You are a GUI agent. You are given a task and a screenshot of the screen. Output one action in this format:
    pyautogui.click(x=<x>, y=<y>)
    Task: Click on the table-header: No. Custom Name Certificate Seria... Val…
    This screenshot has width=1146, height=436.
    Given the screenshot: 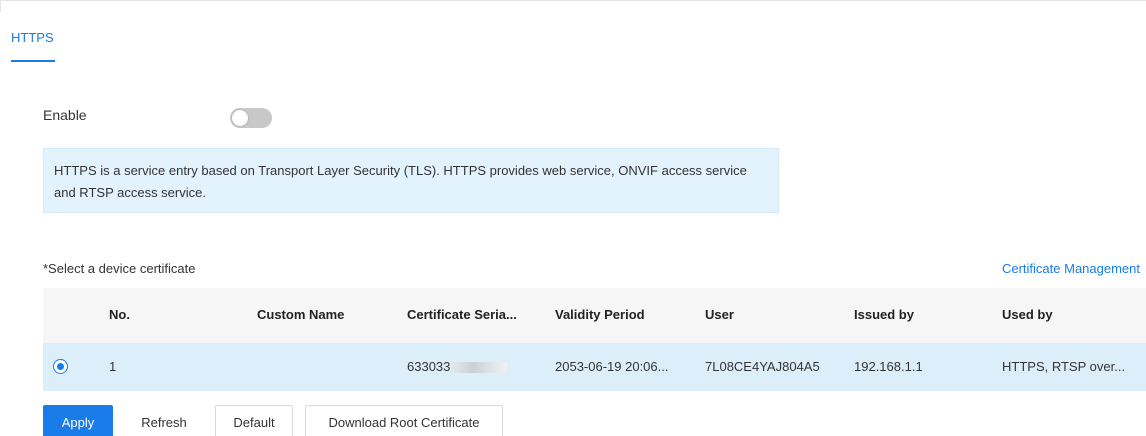 What is the action you would take?
    pyautogui.click(x=594, y=315)
    